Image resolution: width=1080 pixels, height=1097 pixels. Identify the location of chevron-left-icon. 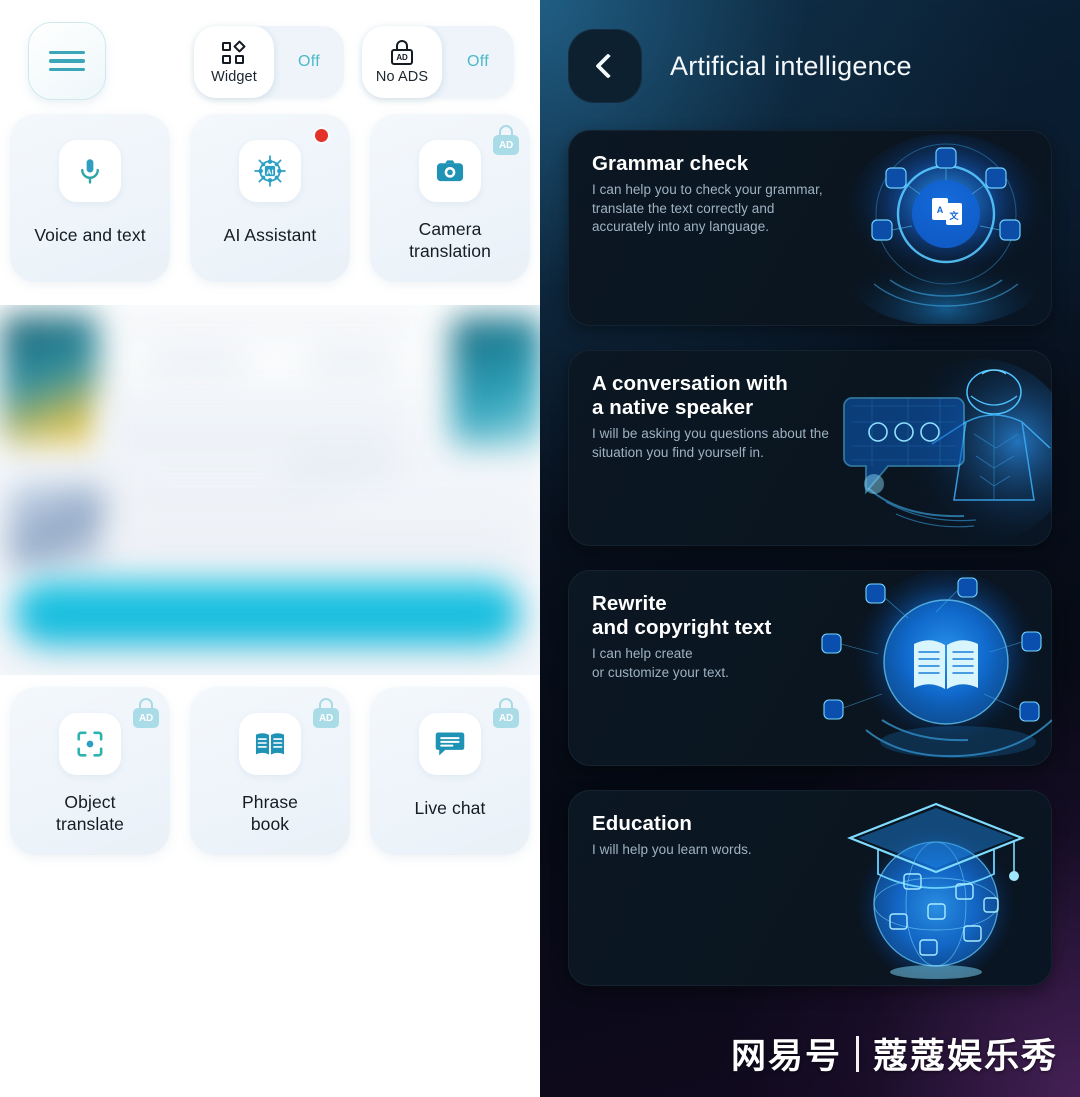
(608, 66).